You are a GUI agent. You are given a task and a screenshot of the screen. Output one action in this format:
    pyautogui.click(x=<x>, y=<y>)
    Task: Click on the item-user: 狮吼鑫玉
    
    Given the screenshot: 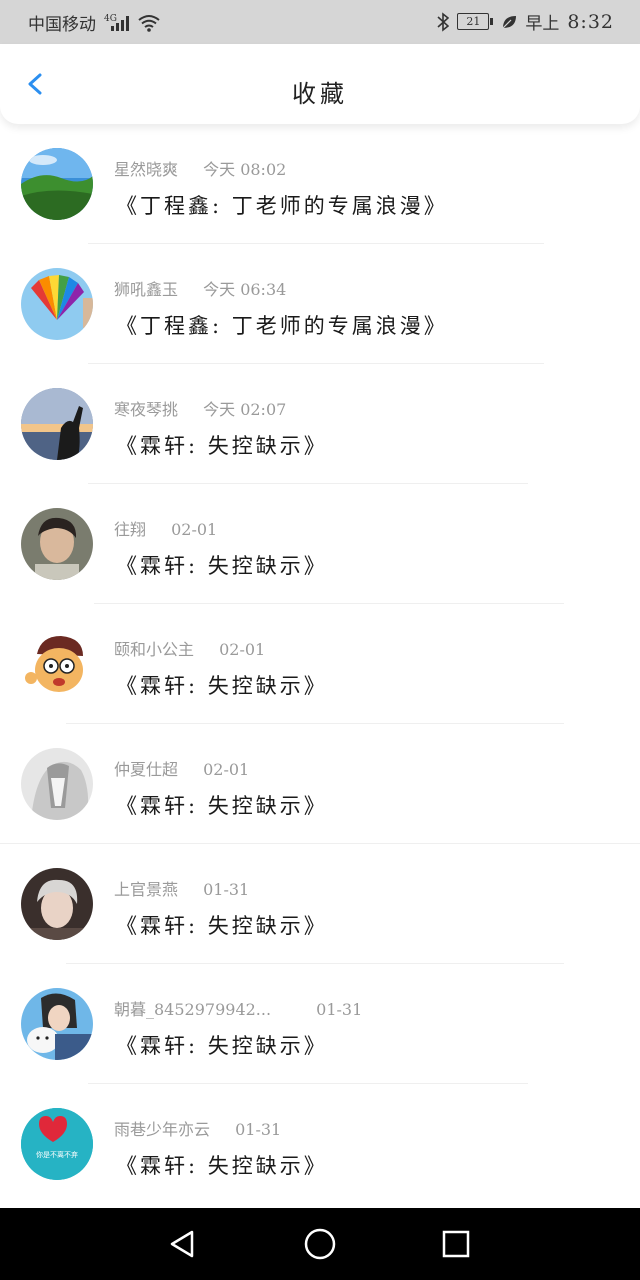 What is the action you would take?
    pyautogui.click(x=146, y=289)
    